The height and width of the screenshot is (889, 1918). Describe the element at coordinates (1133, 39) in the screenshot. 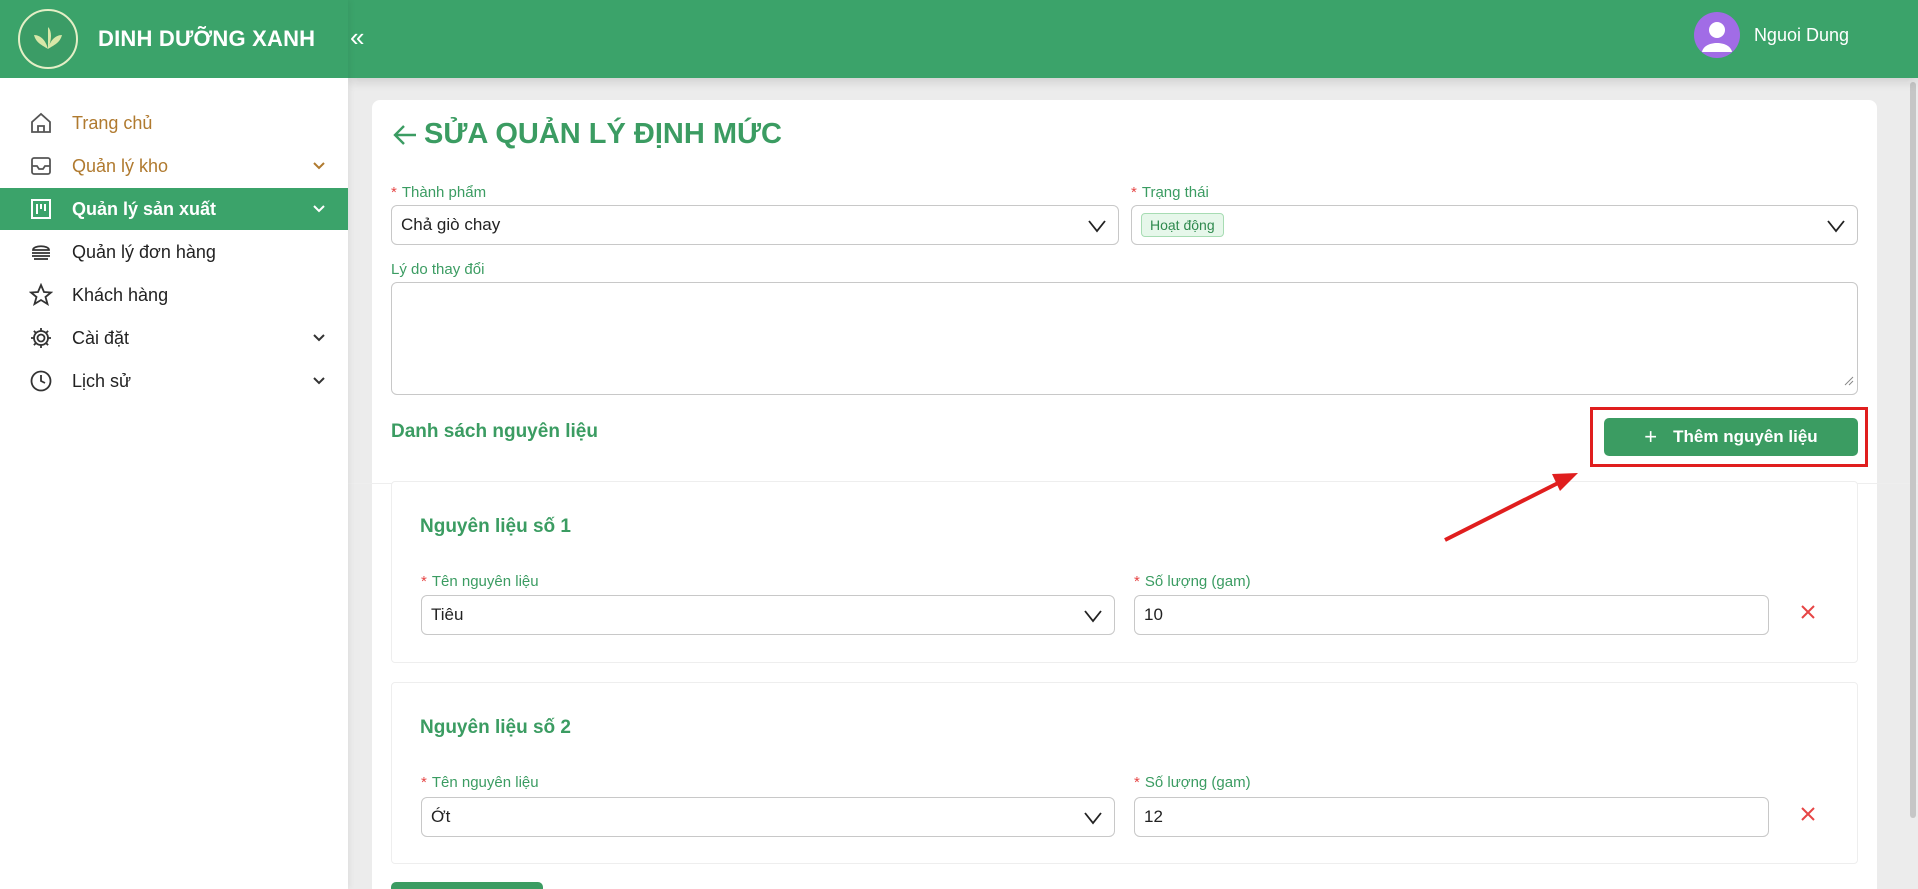

I see `top-header: Nguoi Dung` at that location.